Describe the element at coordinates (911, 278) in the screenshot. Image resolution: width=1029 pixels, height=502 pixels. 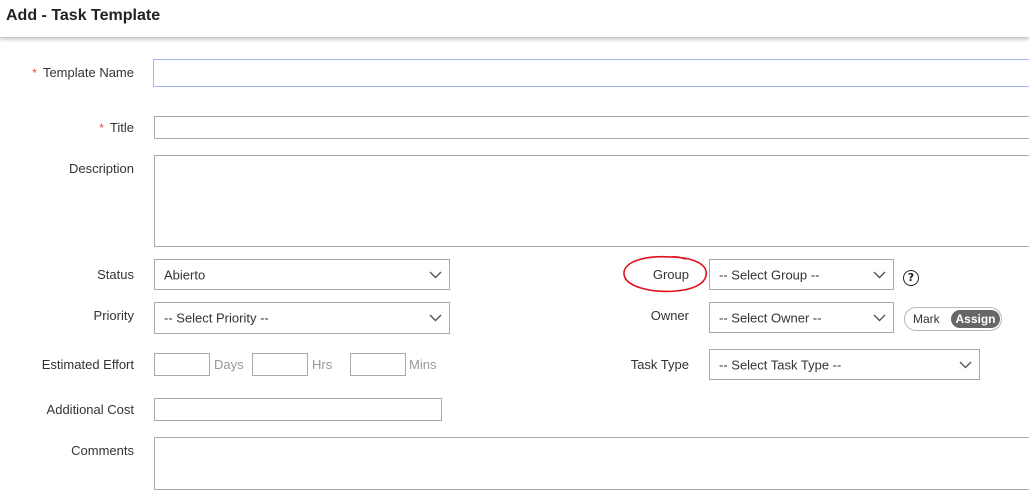
I see `help-icon: ?` at that location.